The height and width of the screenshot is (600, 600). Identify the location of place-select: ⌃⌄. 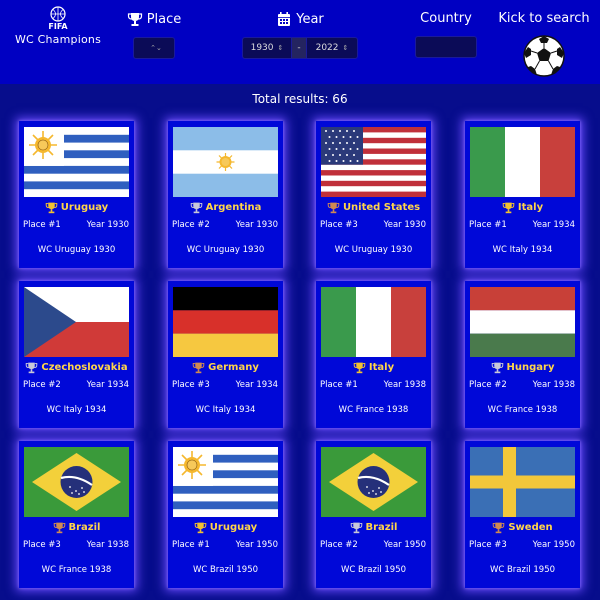
(154, 48).